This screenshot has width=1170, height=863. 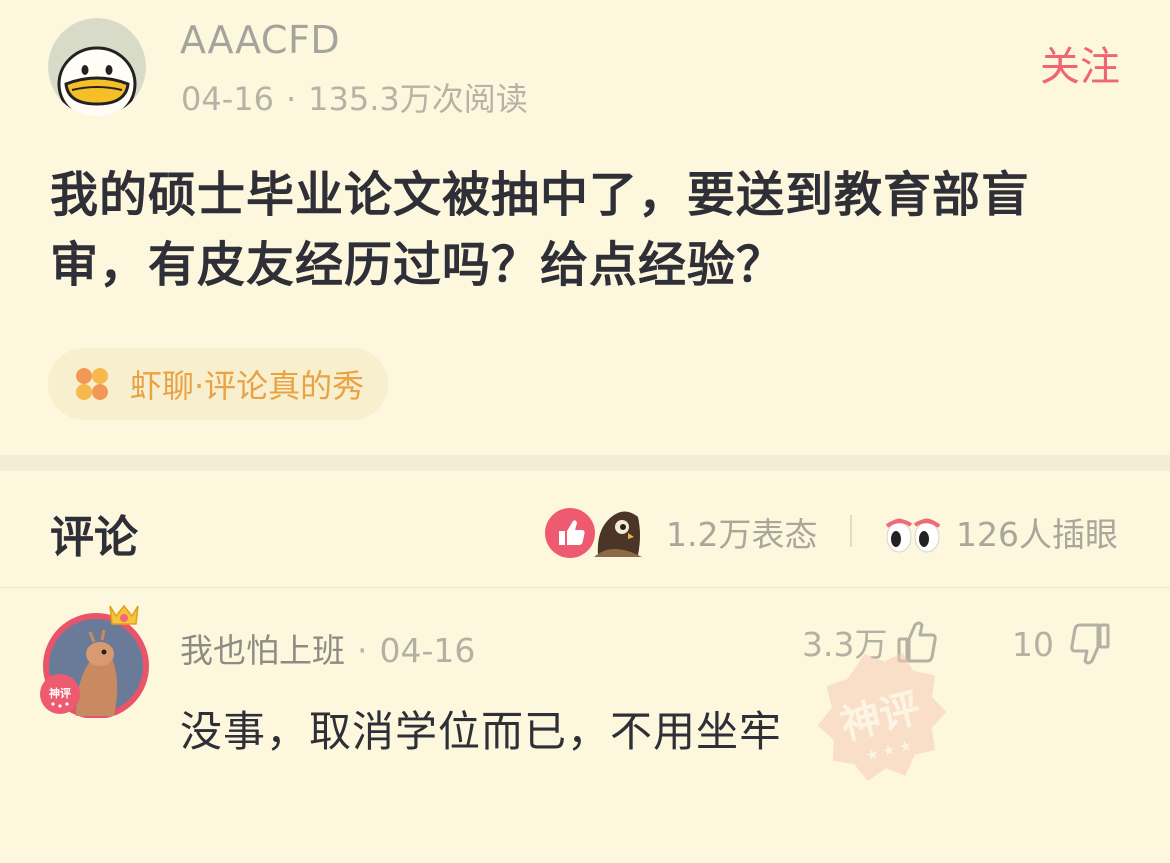 I want to click on owl-icon, so click(x=618, y=534).